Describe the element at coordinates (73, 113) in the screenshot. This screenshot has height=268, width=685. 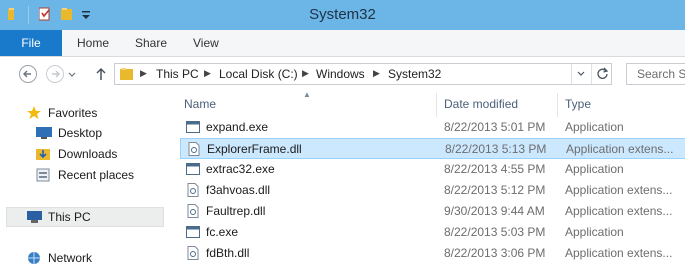
I see `nav-label: Favorites` at that location.